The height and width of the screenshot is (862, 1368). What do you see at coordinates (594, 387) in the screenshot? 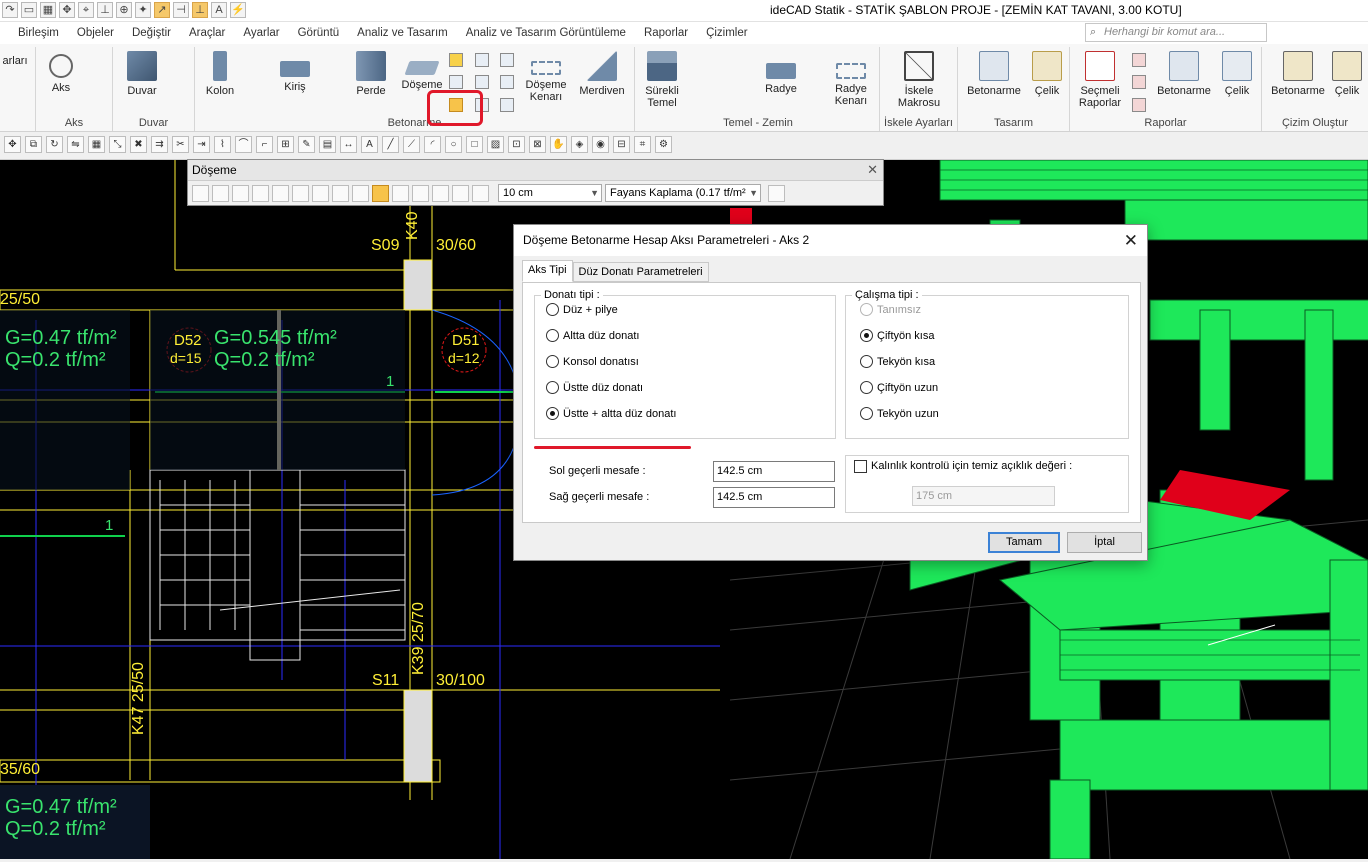
I see `radio-ustte-duz: Üstte düz donatı` at bounding box center [594, 387].